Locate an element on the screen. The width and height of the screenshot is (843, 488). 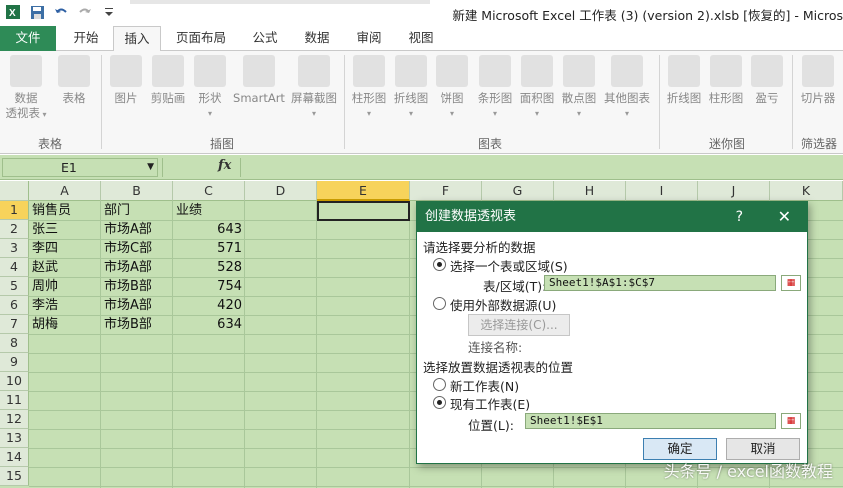
tab-review: 审阅 is located at coordinates (369, 38).